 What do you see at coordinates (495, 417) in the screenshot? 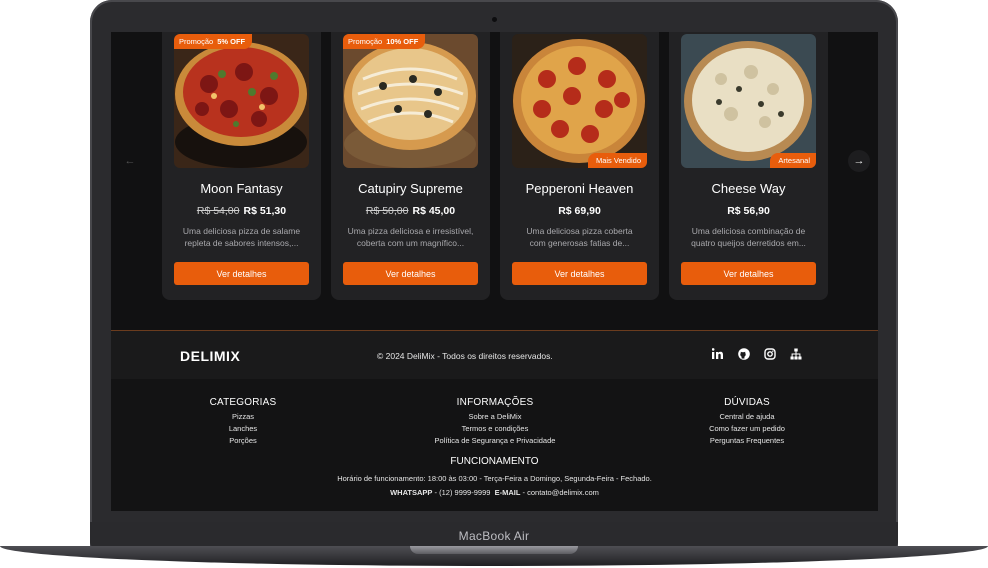
I see `footer-link: Sobre a DeliMix` at bounding box center [495, 417].